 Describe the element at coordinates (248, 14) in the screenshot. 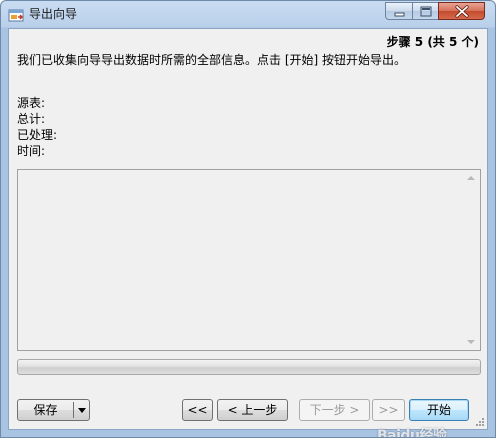

I see `title-bar: 导出向导` at that location.